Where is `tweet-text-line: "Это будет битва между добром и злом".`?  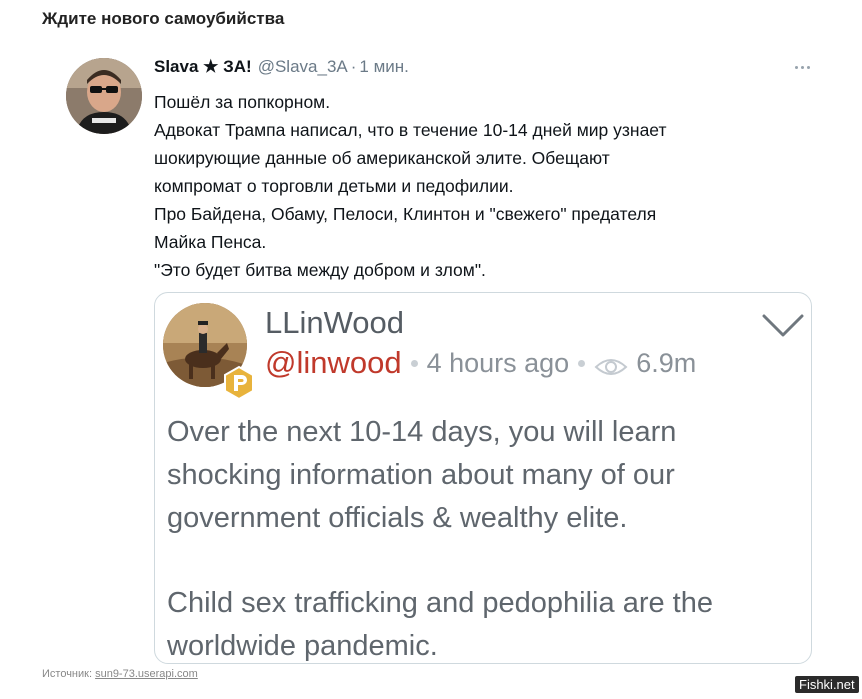 tweet-text-line: "Это будет битва между добром и злом". is located at coordinates (320, 270).